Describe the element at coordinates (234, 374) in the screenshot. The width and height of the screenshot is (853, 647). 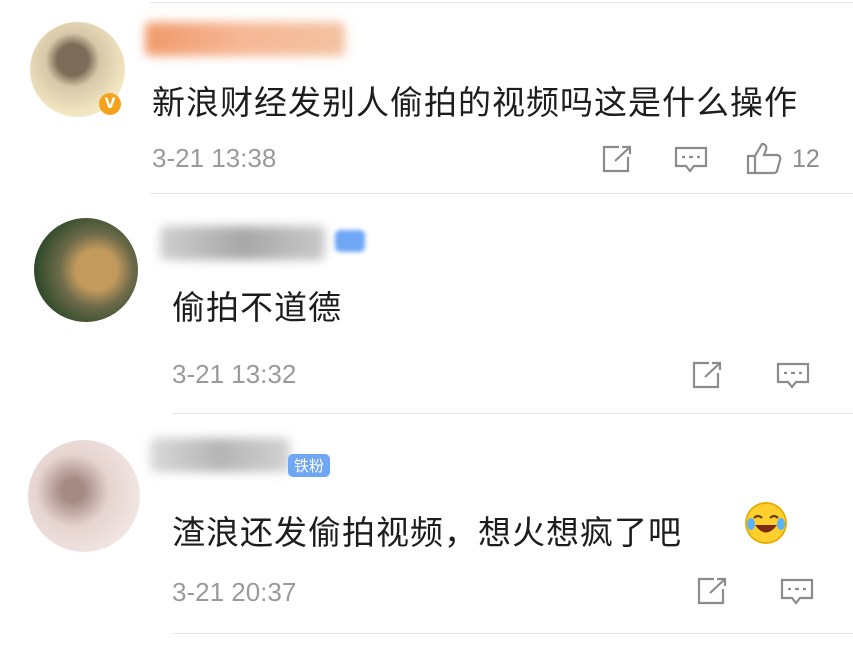
I see `comment-time: 3-21 13:32` at that location.